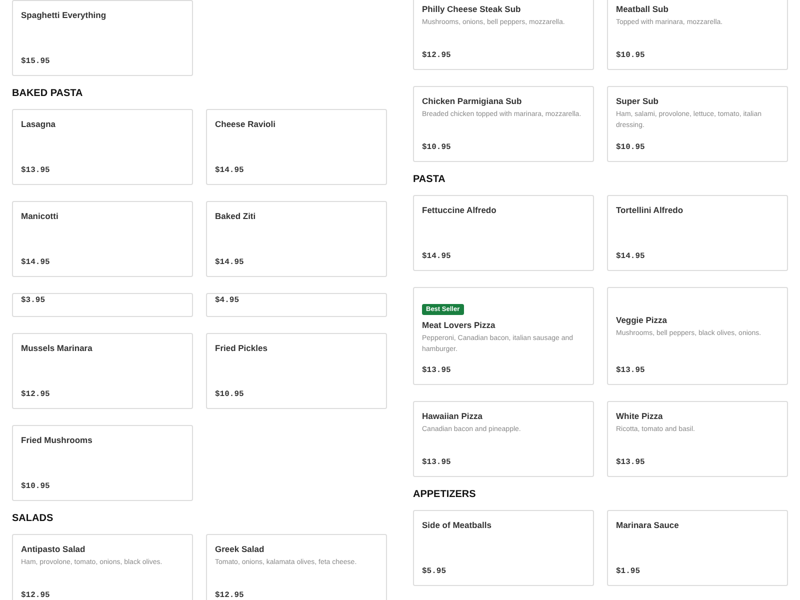 The height and width of the screenshot is (600, 800). I want to click on section-heading: PASTA, so click(429, 180).